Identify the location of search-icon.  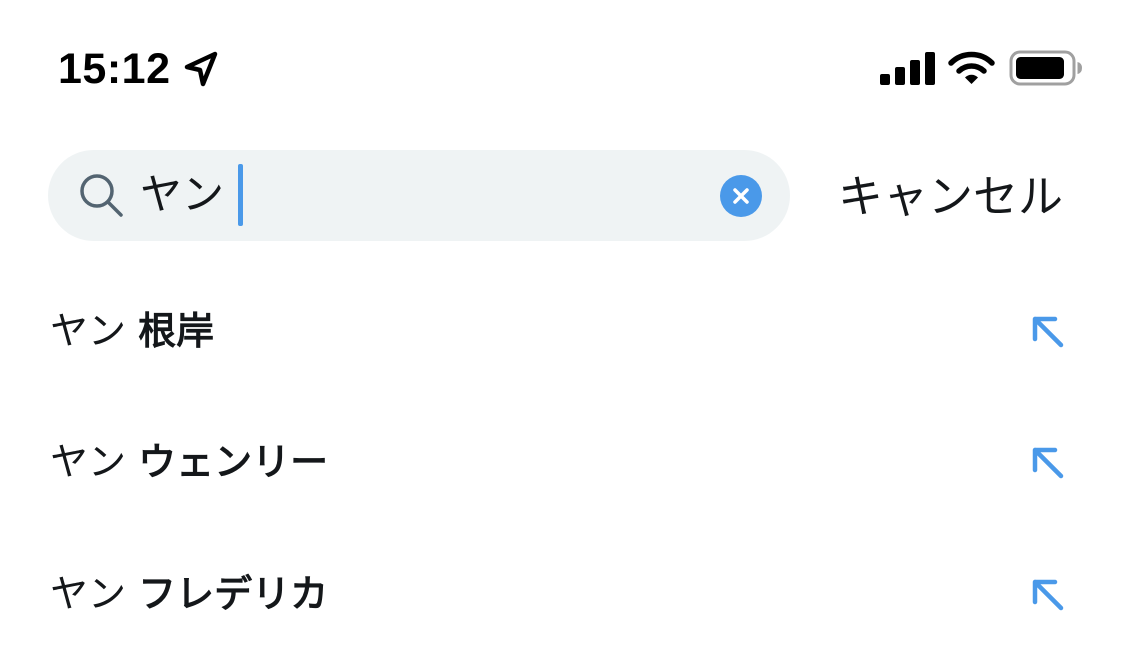
(101, 195).